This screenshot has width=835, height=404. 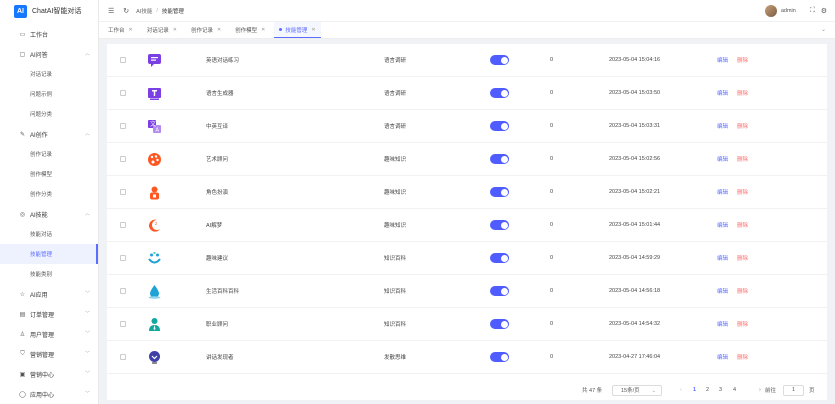 What do you see at coordinates (49, 294) in the screenshot?
I see `sidebar-group: ☆ AI应用 ﹀` at bounding box center [49, 294].